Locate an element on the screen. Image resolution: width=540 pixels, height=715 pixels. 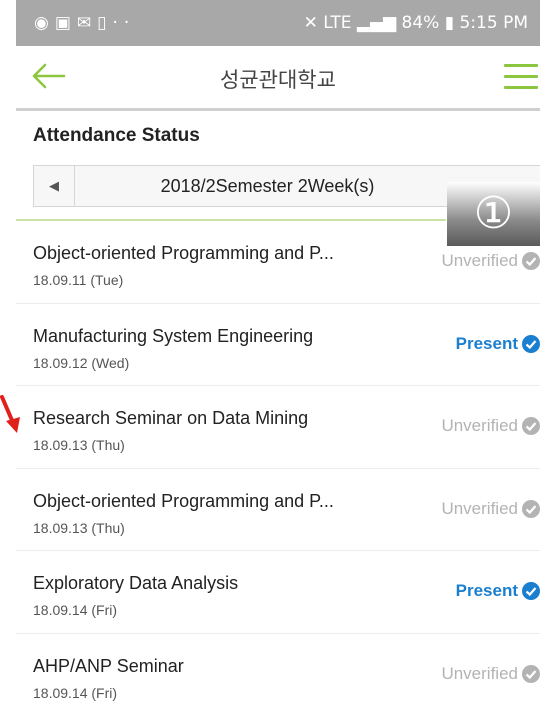
mail-icon: ✉ is located at coordinates (87, 23).